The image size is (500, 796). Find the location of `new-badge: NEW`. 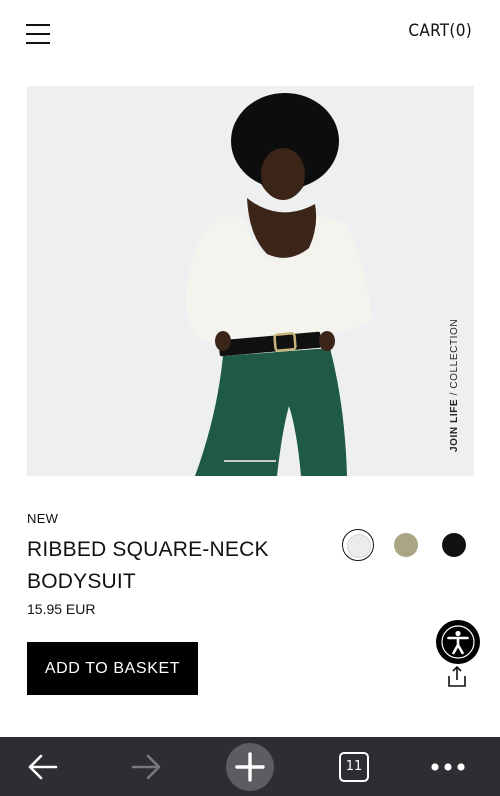

new-badge: NEW is located at coordinates (43, 518).